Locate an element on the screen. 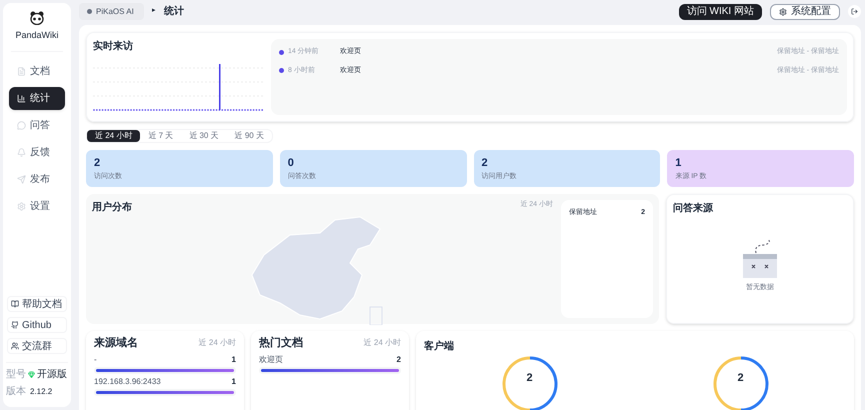 The image size is (865, 410). logo-text: PandaWiki is located at coordinates (37, 40).